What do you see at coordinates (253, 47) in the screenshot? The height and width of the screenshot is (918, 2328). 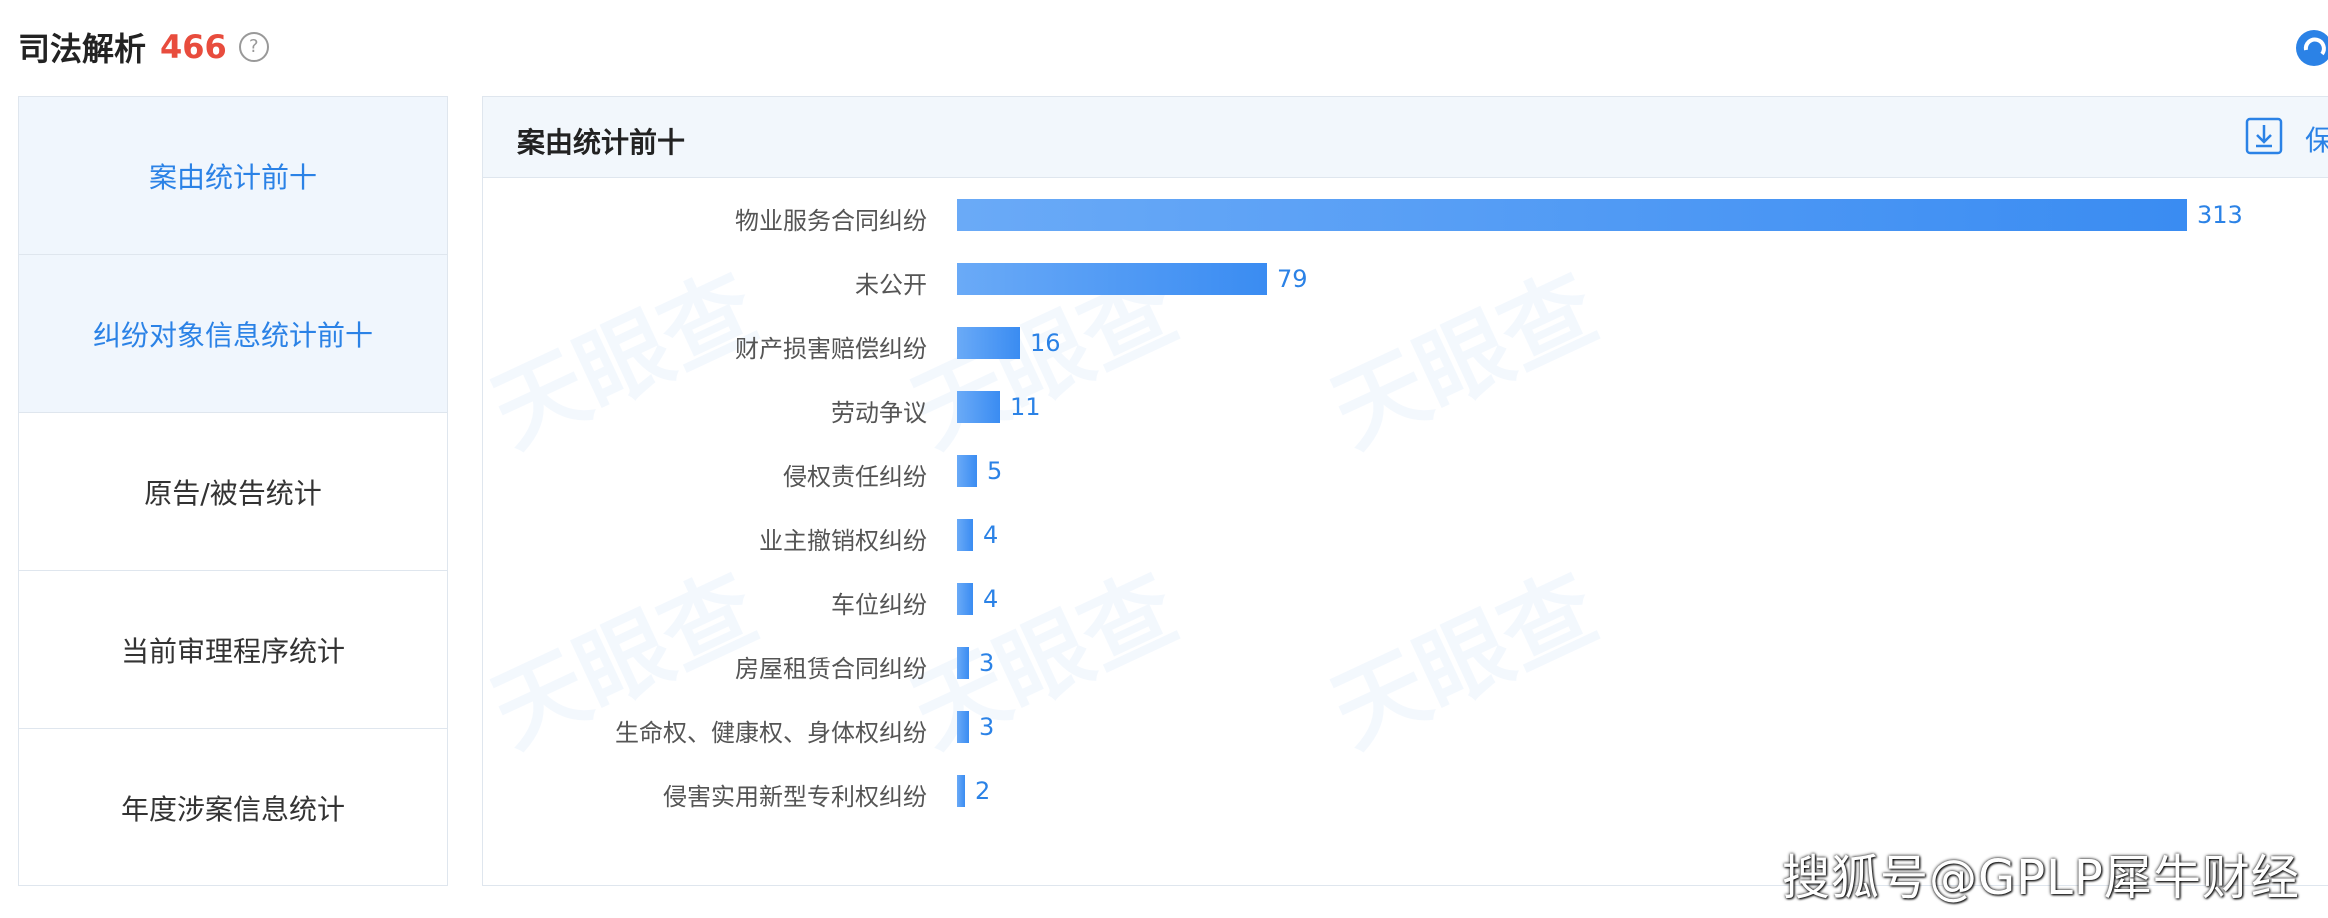 I see `question-circle-icon: ?` at bounding box center [253, 47].